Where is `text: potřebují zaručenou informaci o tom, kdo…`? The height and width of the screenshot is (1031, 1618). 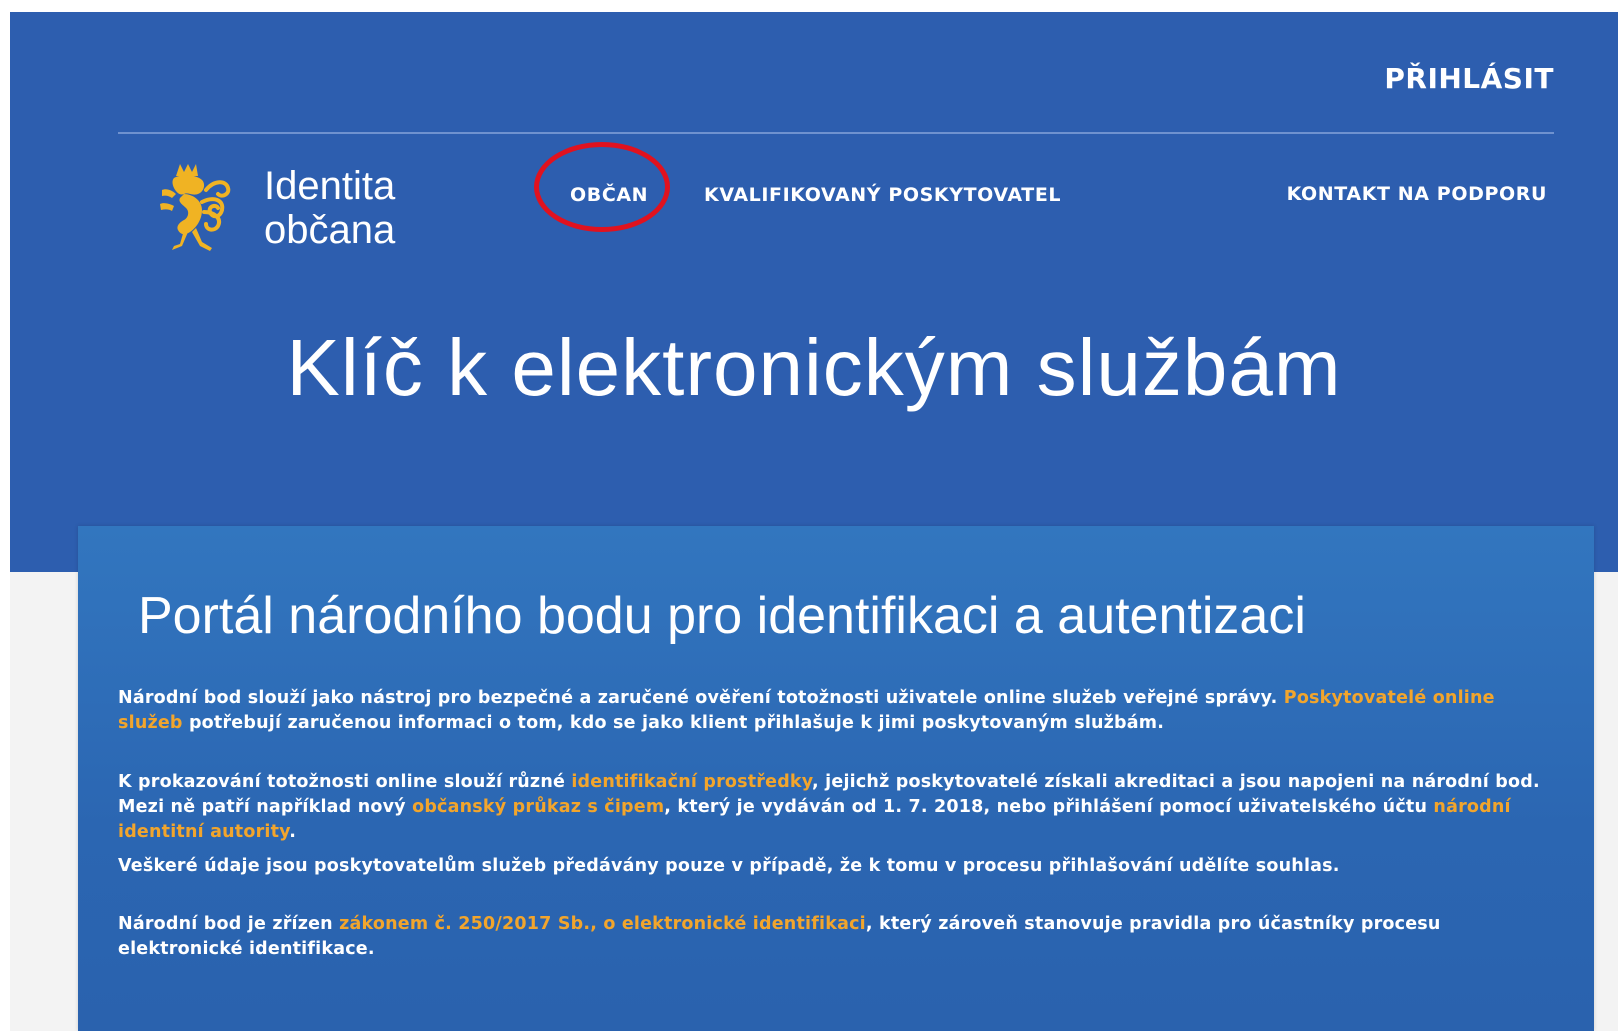 text: potřebují zaručenou informaci o tom, kdo… is located at coordinates (673, 723).